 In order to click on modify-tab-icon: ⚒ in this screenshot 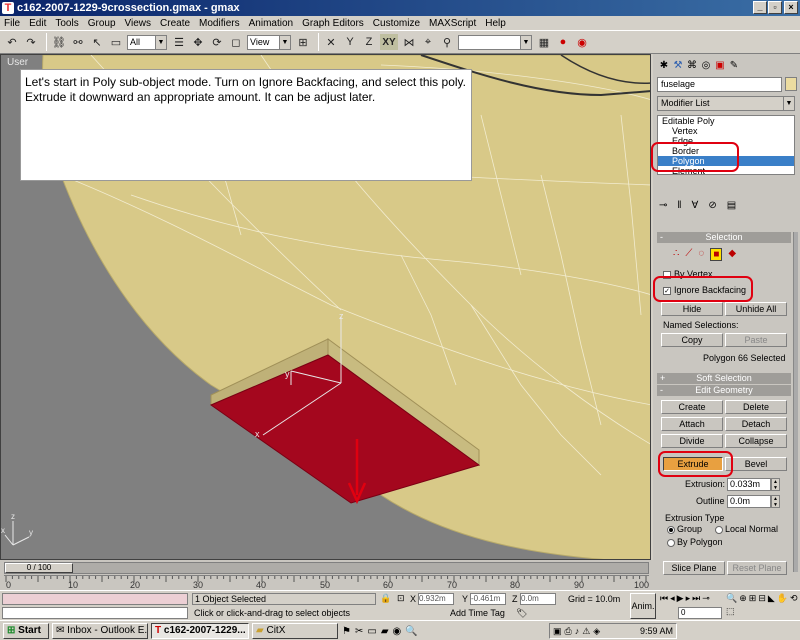, I will do `click(678, 65)`.